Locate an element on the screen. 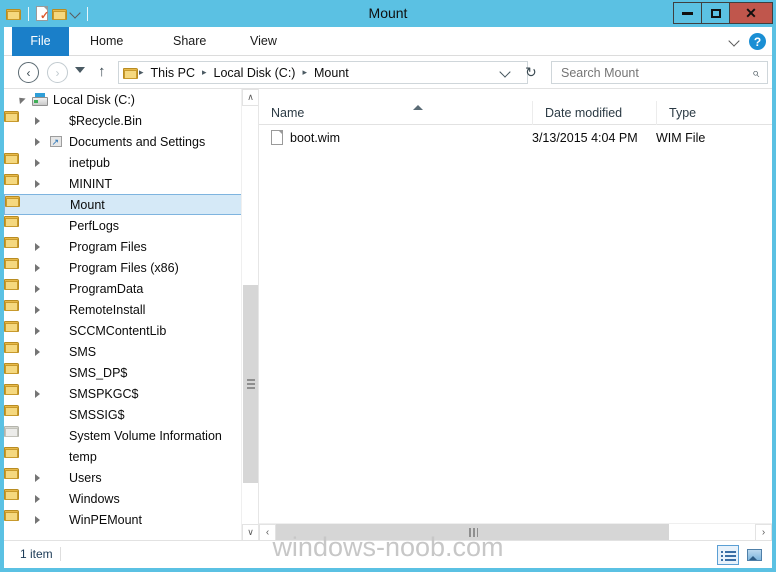 This screenshot has width=776, height=572. tree-item-smssig: SMSSIG$ is located at coordinates (131, 414).